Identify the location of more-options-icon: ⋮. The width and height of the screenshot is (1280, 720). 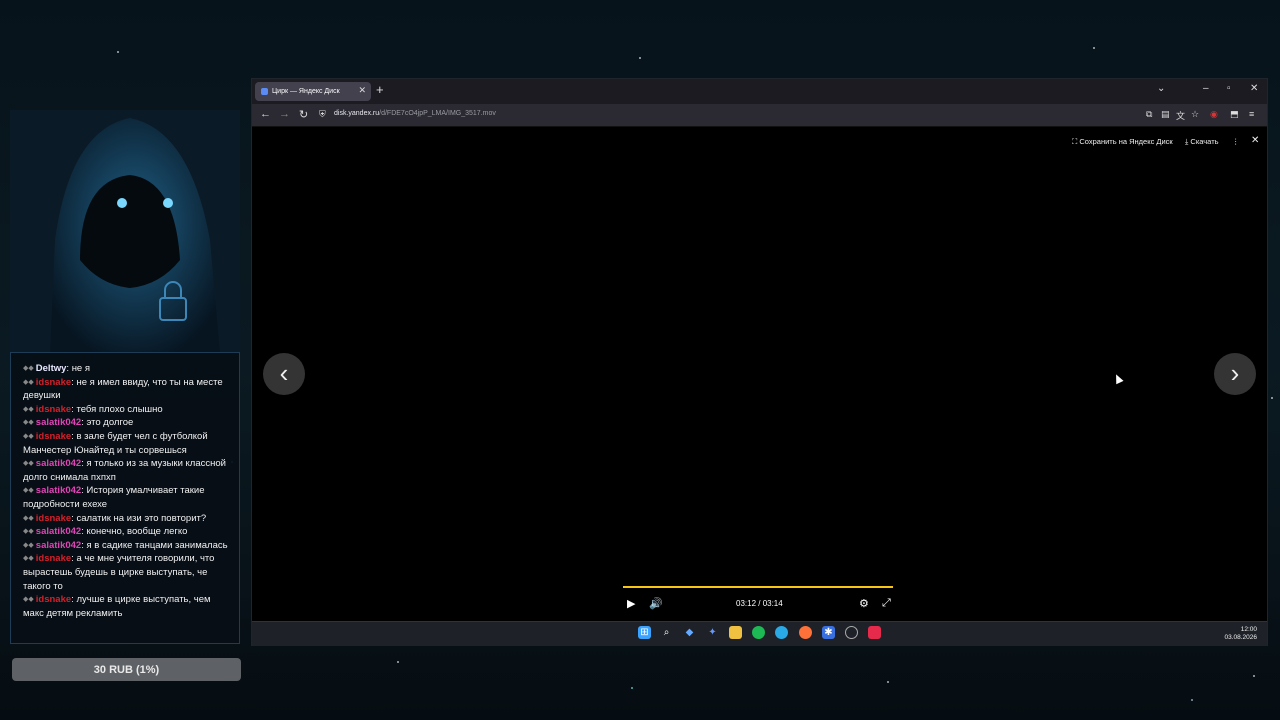
(1236, 141).